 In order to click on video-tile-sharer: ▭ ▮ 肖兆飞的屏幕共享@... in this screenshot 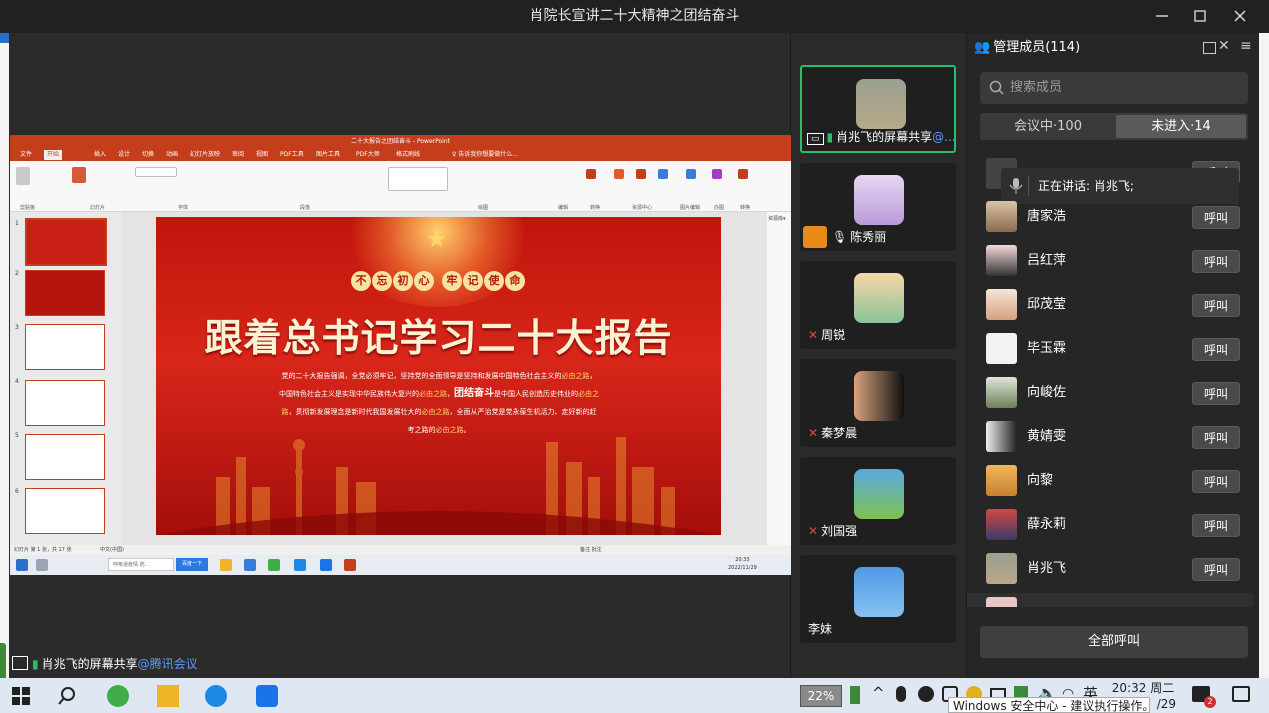, I will do `click(878, 109)`.